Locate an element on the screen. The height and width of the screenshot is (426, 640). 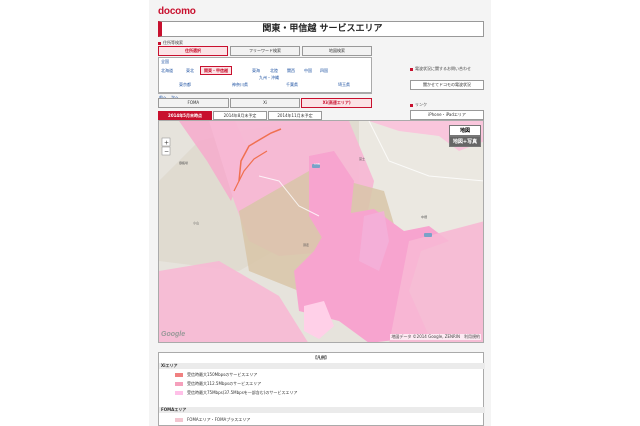
tab-xi: Xi is located at coordinates (265, 103).